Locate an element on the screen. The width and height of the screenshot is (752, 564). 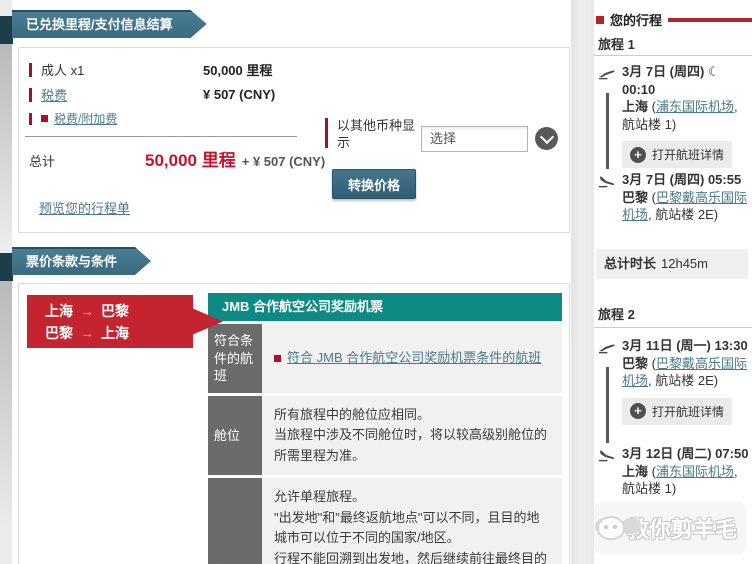
tax-value: ¥ 507 (CNY) is located at coordinates (239, 94).